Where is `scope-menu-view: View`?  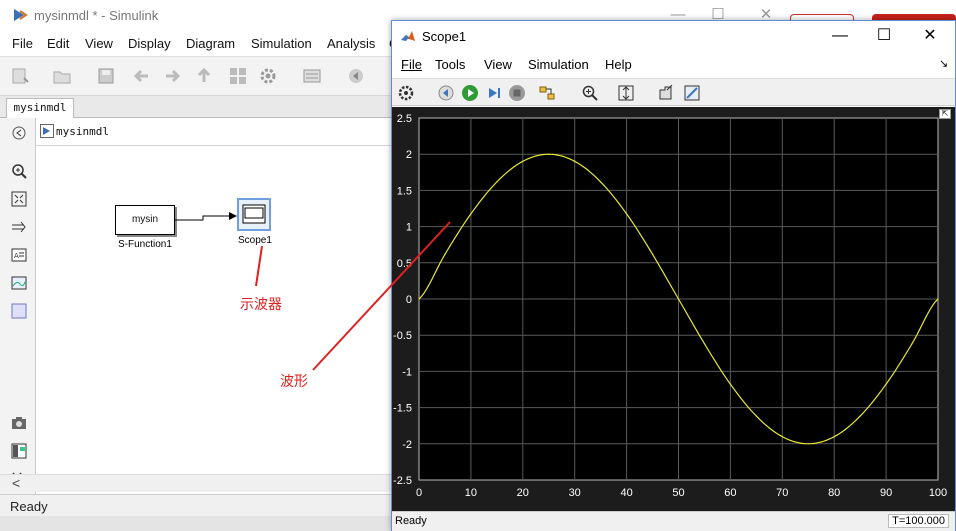 scope-menu-view: View is located at coordinates (498, 64).